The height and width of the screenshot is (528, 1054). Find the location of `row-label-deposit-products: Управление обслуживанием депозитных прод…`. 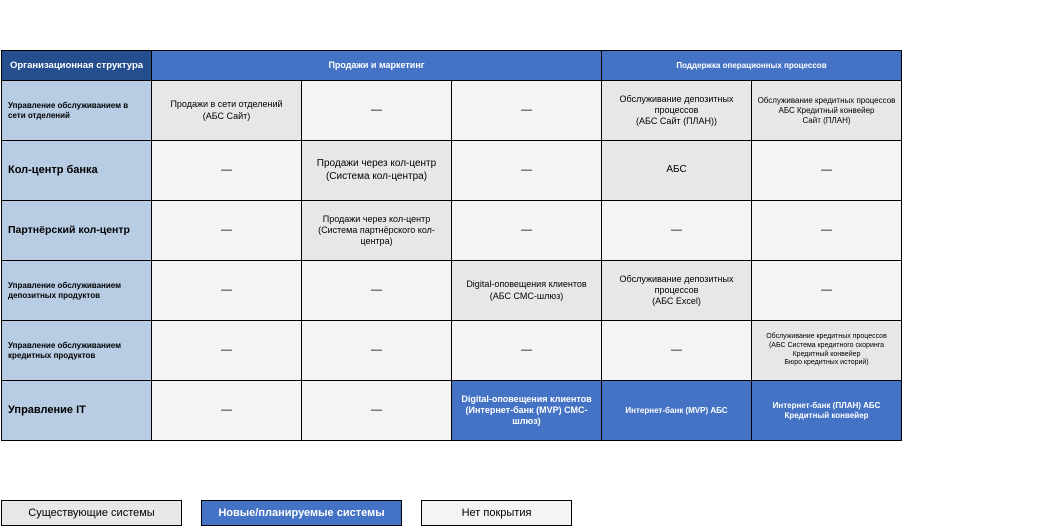

row-label-deposit-products: Управление обслуживанием депозитных прод… is located at coordinates (76, 290).